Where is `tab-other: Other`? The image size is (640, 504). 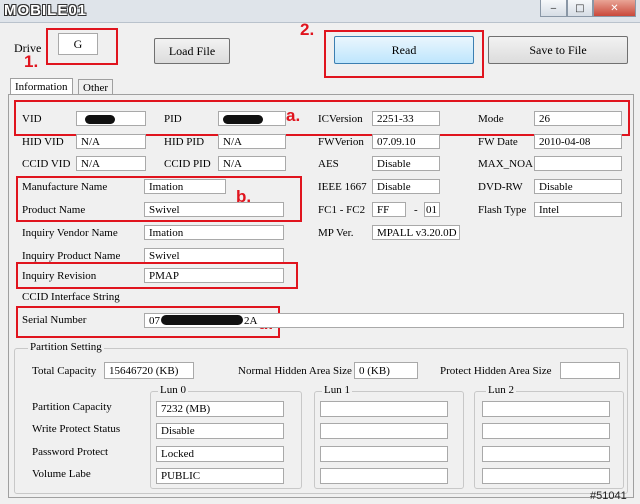 tab-other: Other is located at coordinates (96, 87).